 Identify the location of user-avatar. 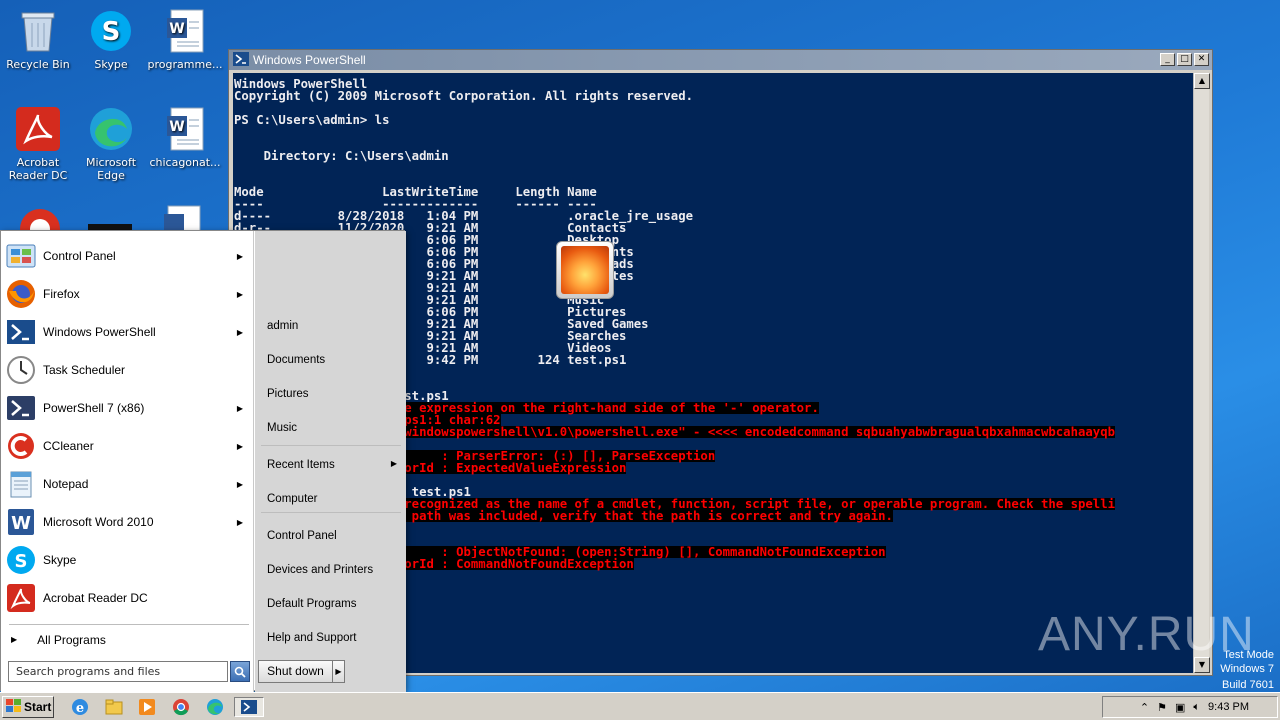
(585, 270).